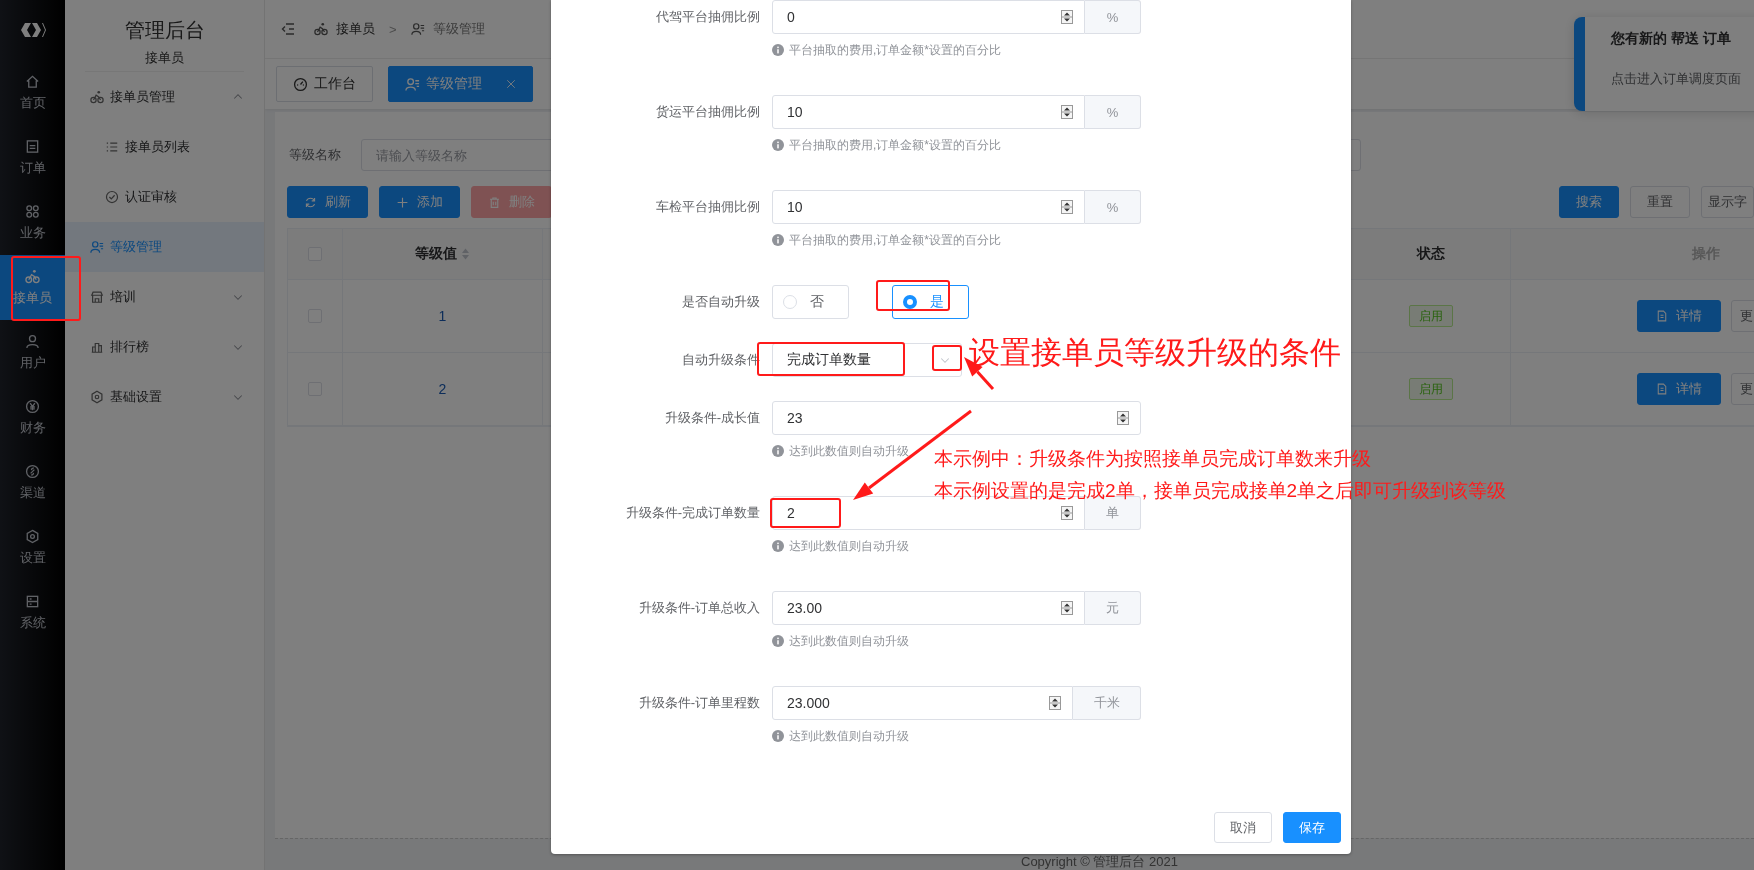 This screenshot has width=1754, height=870. Describe the element at coordinates (707, 112) in the screenshot. I see `form-label: 货运平台抽佣比例` at that location.